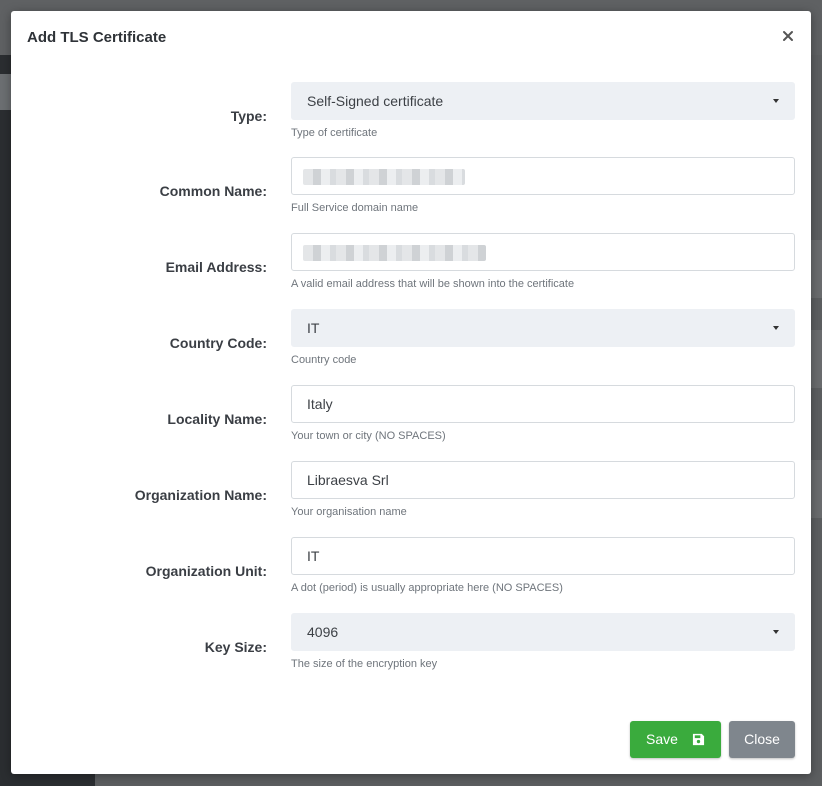 The width and height of the screenshot is (822, 786). What do you see at coordinates (543, 632) in the screenshot?
I see `key-size-select: 4096` at bounding box center [543, 632].